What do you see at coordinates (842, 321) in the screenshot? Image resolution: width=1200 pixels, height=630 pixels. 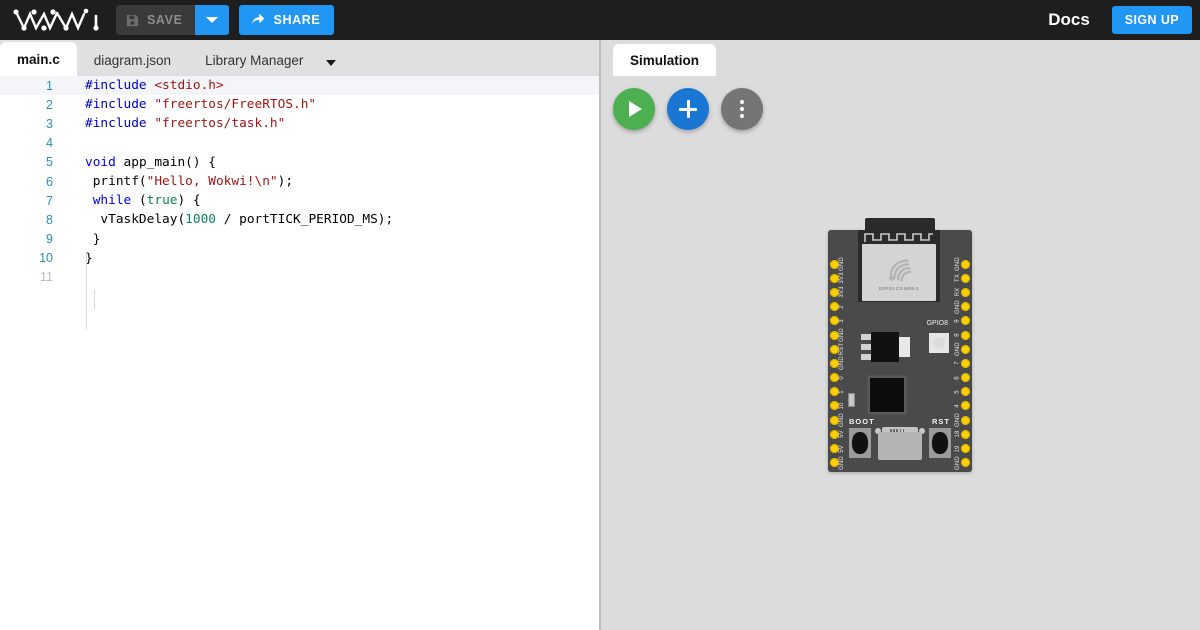 I see `pin-label: 3` at bounding box center [842, 321].